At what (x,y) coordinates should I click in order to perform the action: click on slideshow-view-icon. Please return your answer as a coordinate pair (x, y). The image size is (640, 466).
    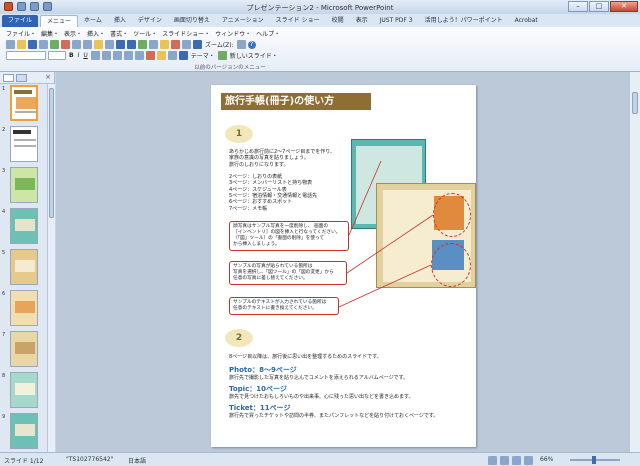
    Looking at the image, I should click on (528, 460).